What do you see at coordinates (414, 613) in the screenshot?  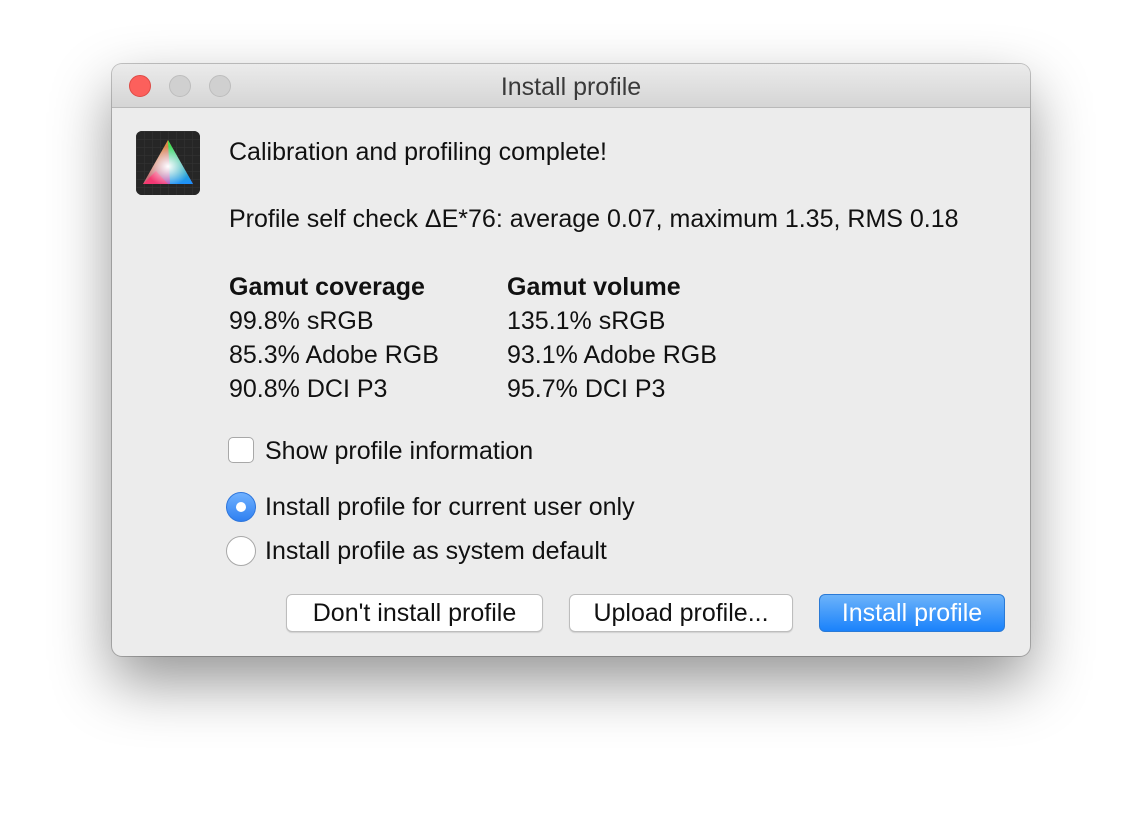 I see `dont-install-button: Don't install profile` at bounding box center [414, 613].